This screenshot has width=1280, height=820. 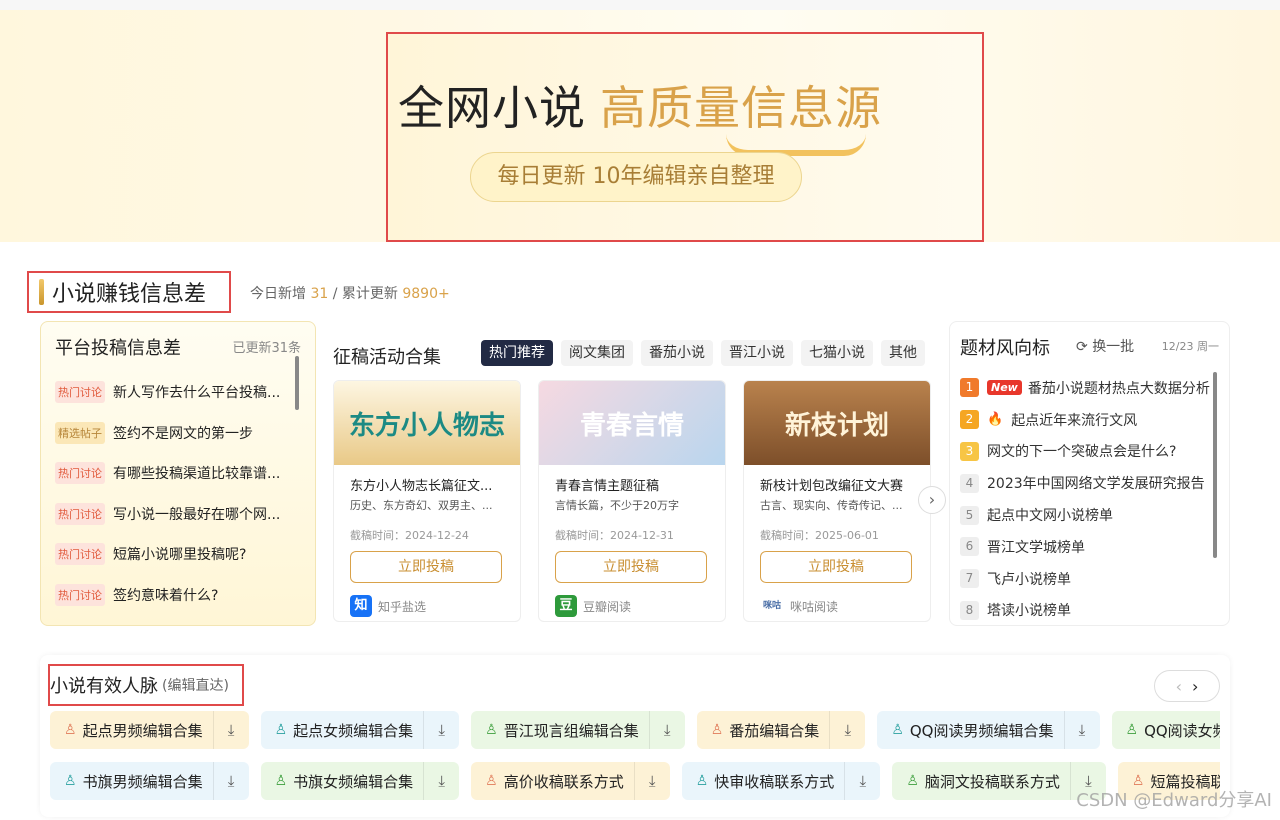 What do you see at coordinates (1096, 484) in the screenshot?
I see `trend-text: 2023年中国网络文学发展研究报告` at bounding box center [1096, 484].